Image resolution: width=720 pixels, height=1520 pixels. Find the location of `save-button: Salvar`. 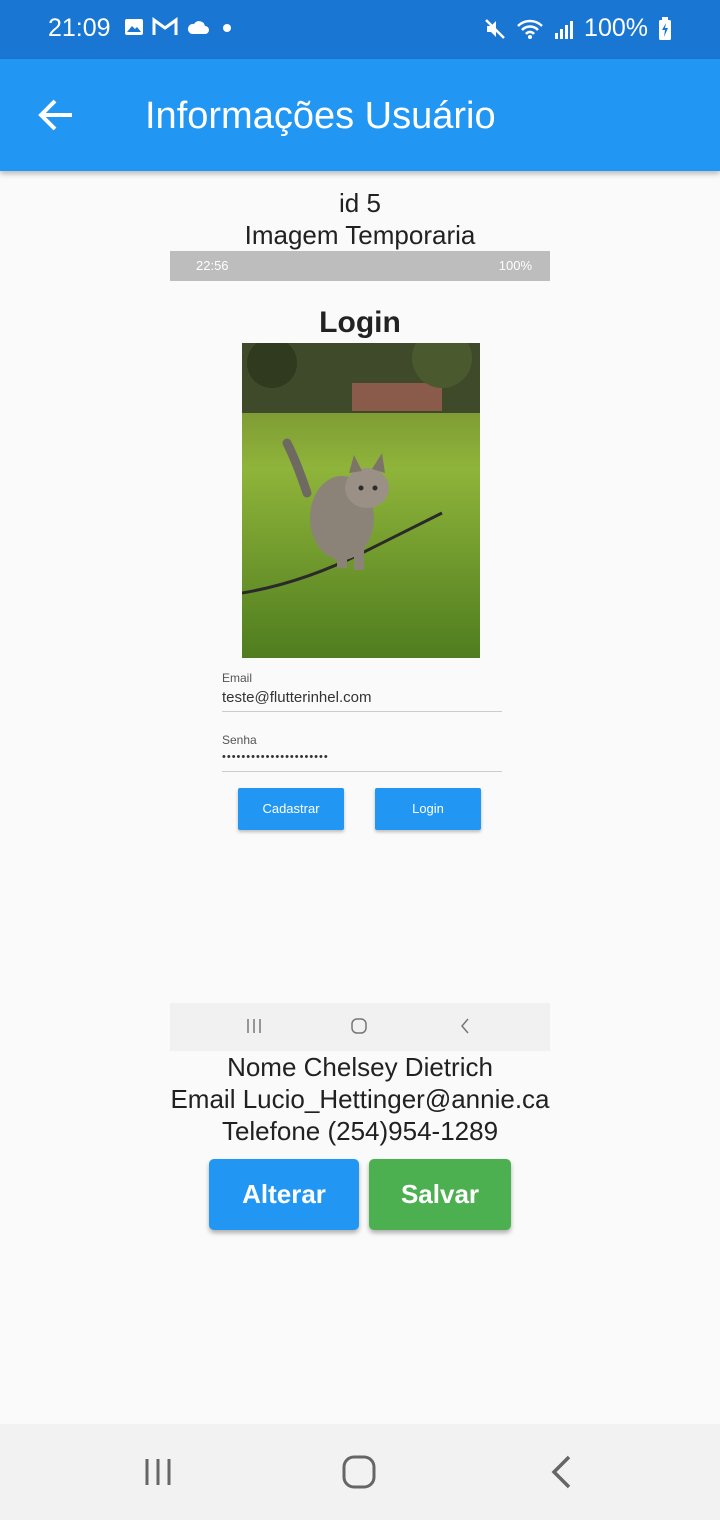

save-button: Salvar is located at coordinates (440, 1194).